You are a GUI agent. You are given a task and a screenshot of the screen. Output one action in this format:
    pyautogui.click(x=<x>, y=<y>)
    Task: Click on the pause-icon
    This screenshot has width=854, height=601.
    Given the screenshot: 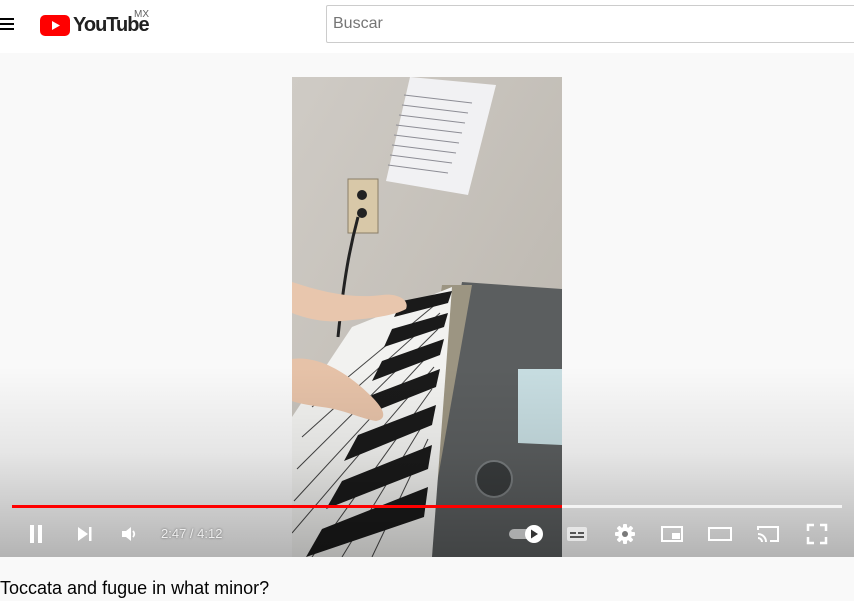 What is the action you would take?
    pyautogui.click(x=36, y=534)
    